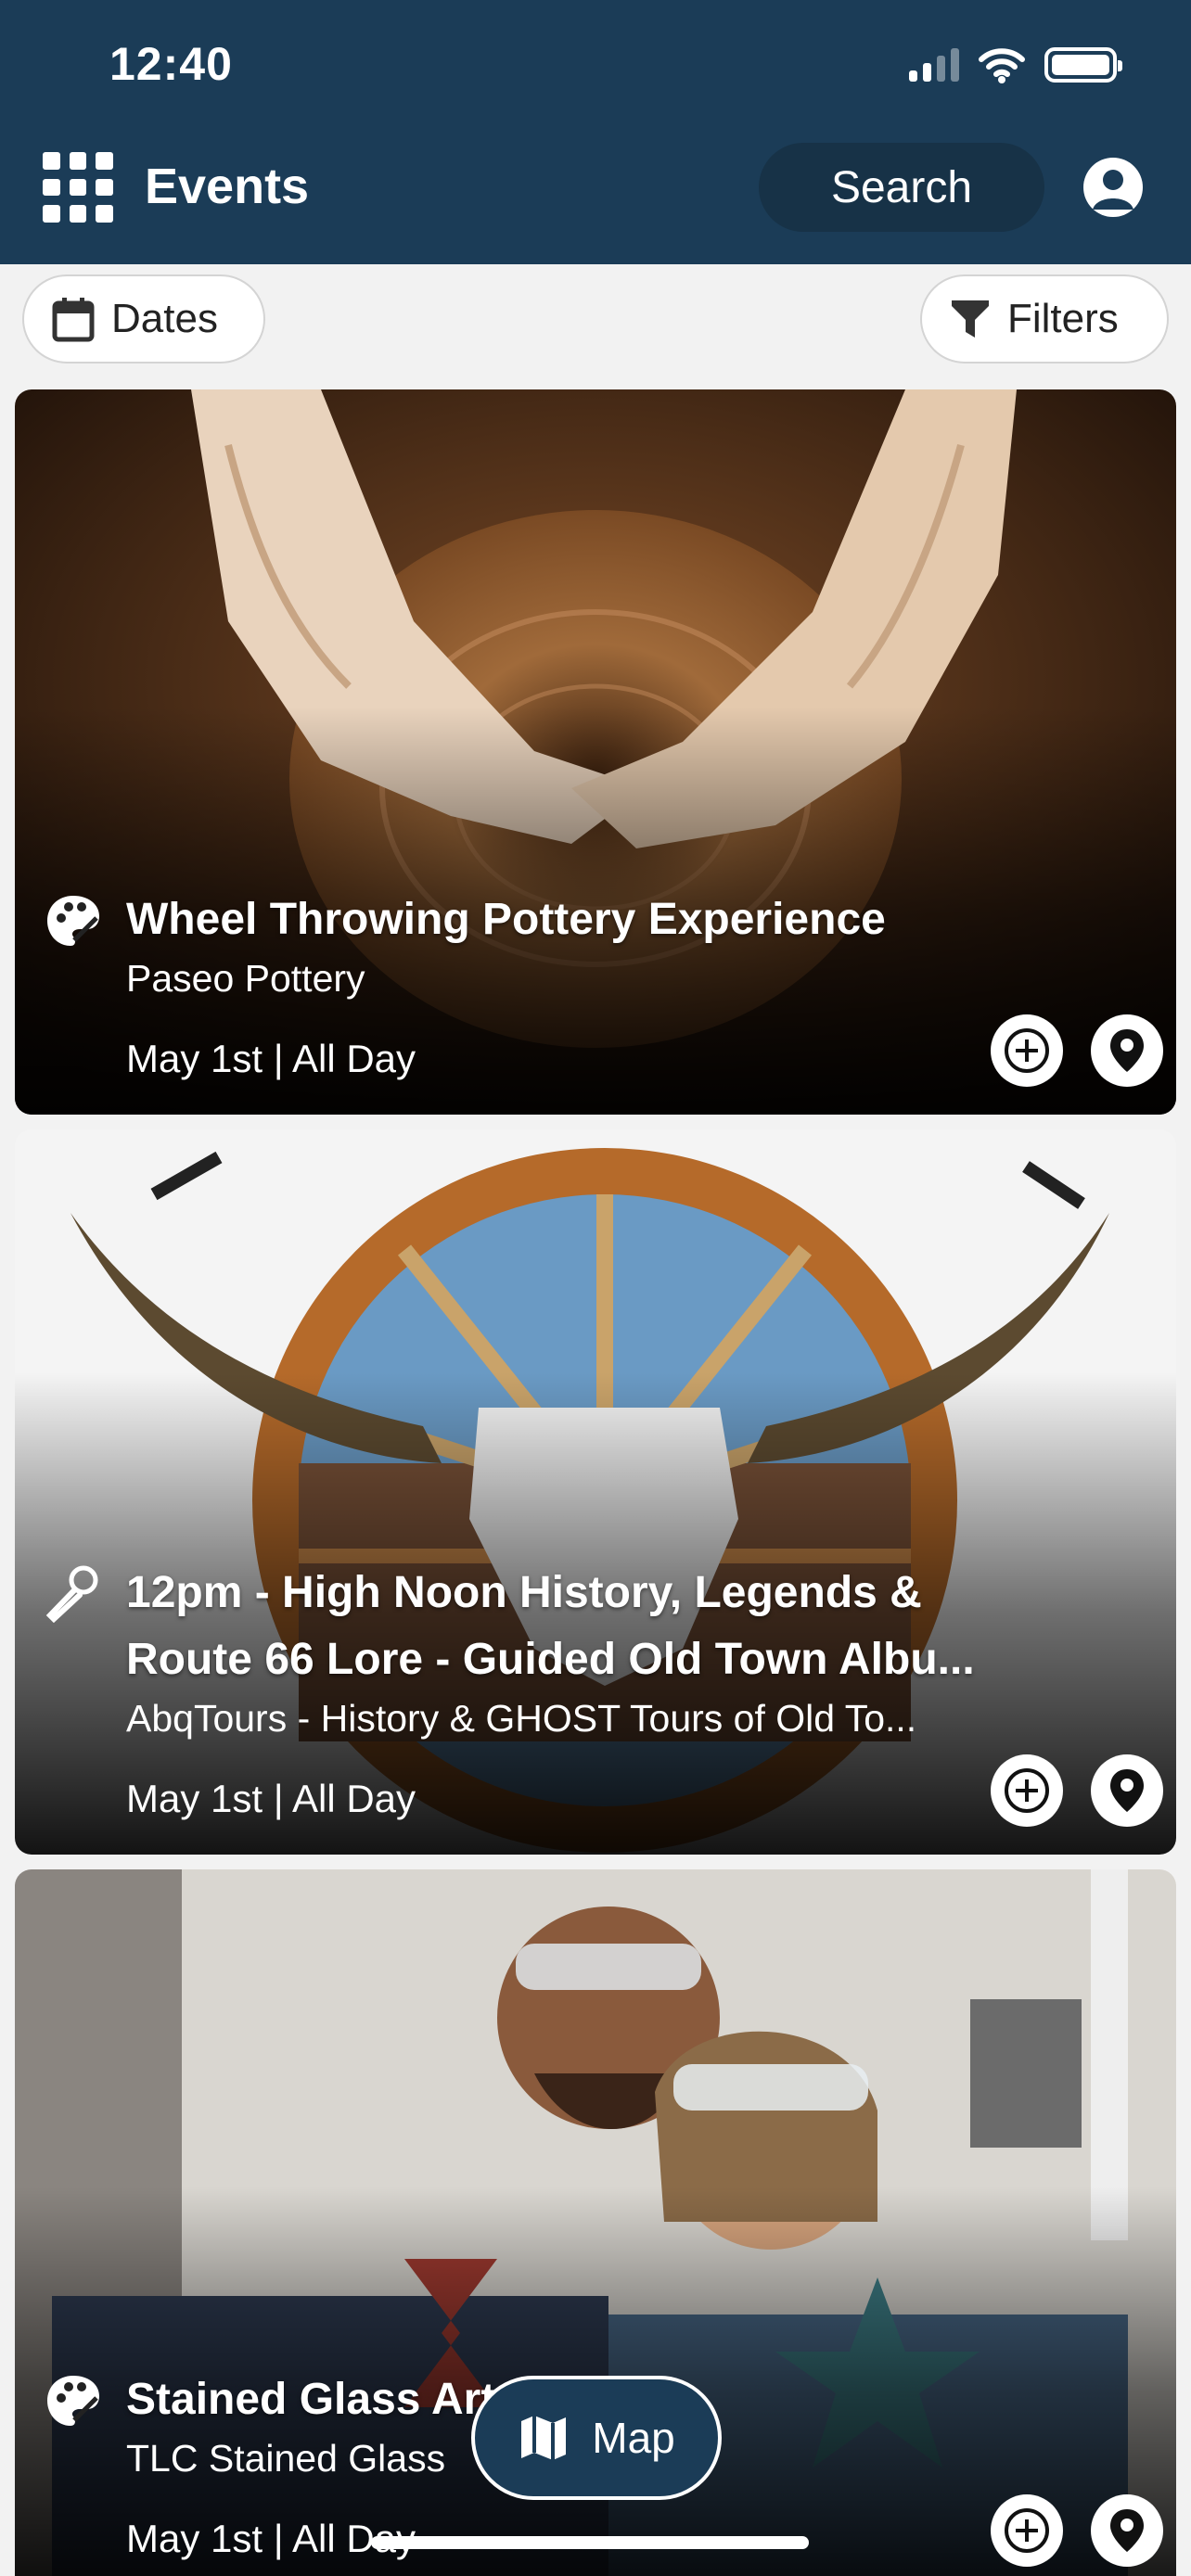 The width and height of the screenshot is (1191, 2576). I want to click on status-icons, so click(1015, 64).